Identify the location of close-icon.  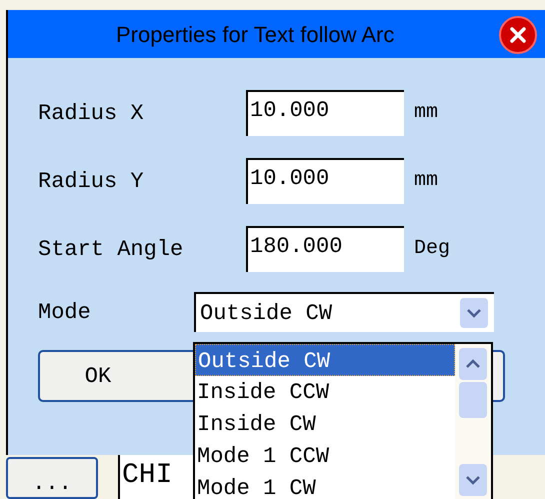
(518, 35).